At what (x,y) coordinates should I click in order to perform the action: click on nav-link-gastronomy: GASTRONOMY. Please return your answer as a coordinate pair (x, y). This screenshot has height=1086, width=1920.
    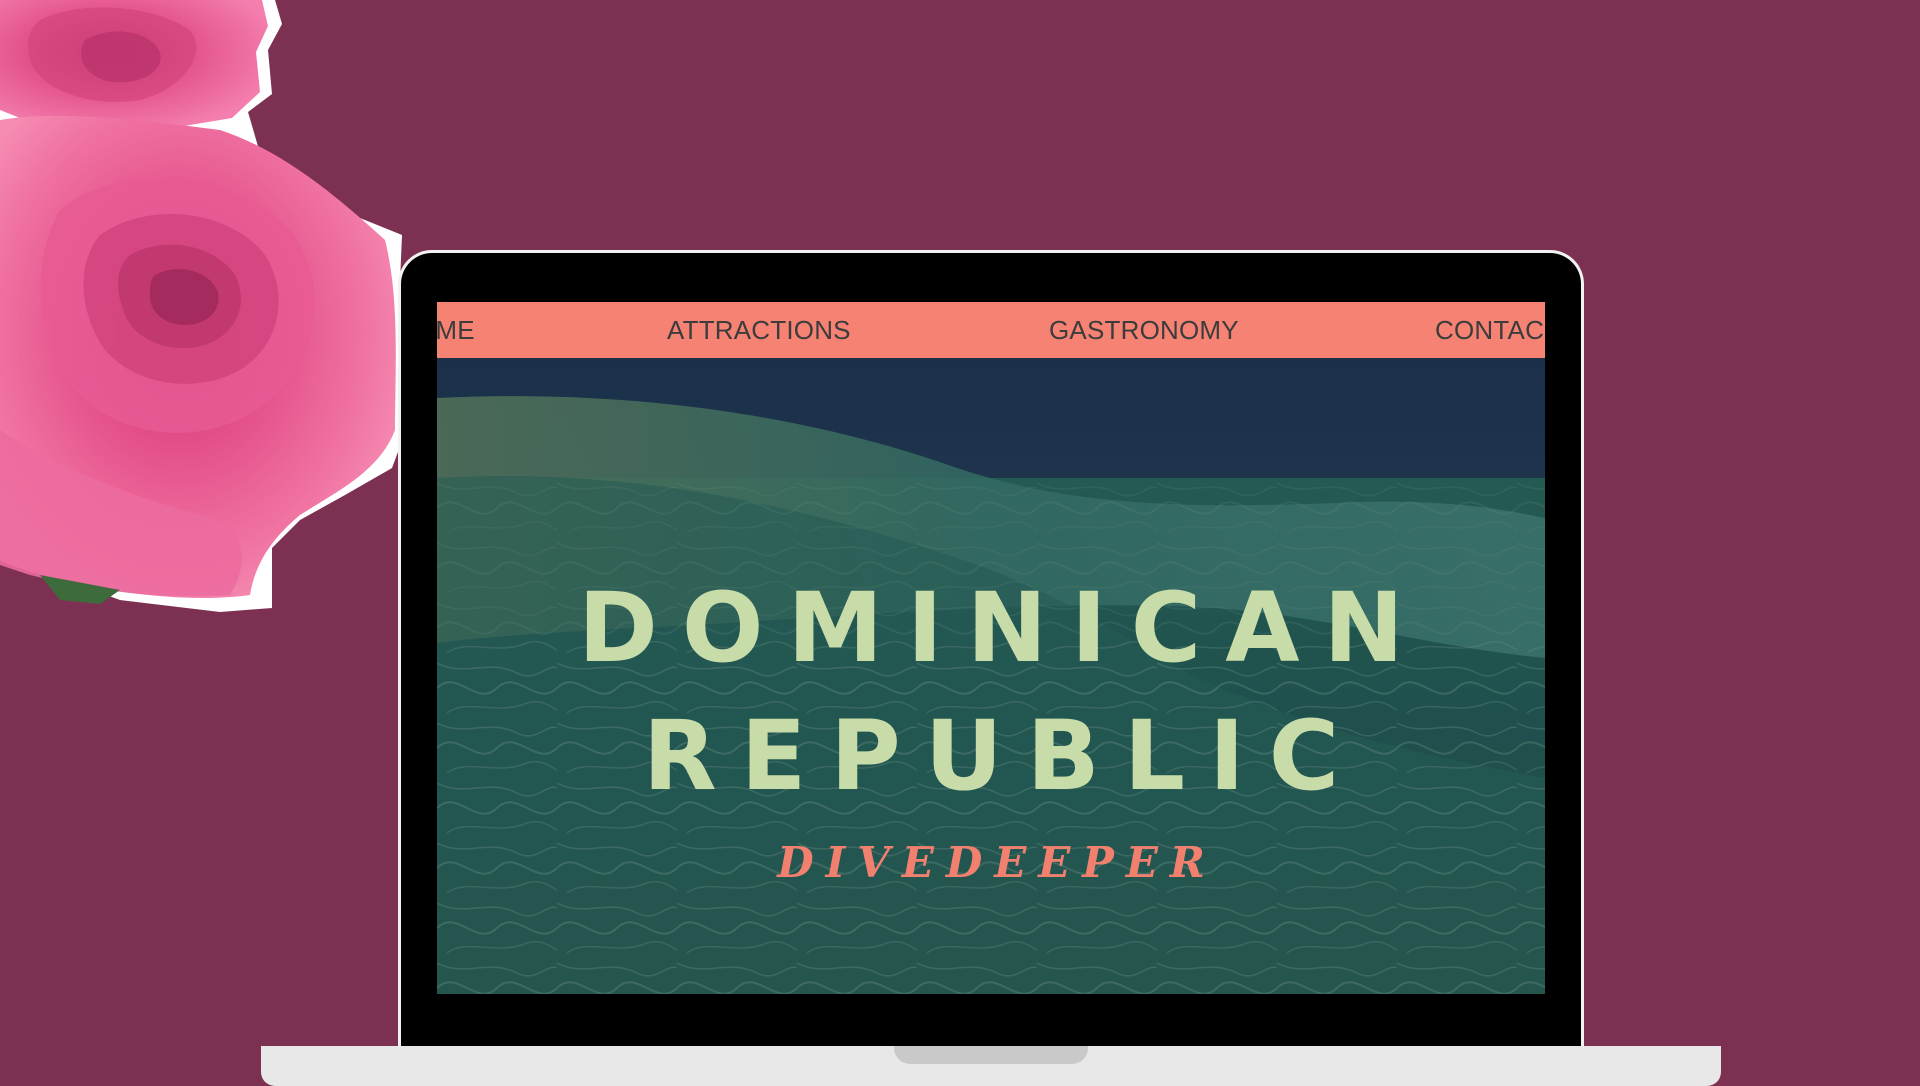
    Looking at the image, I should click on (1144, 330).